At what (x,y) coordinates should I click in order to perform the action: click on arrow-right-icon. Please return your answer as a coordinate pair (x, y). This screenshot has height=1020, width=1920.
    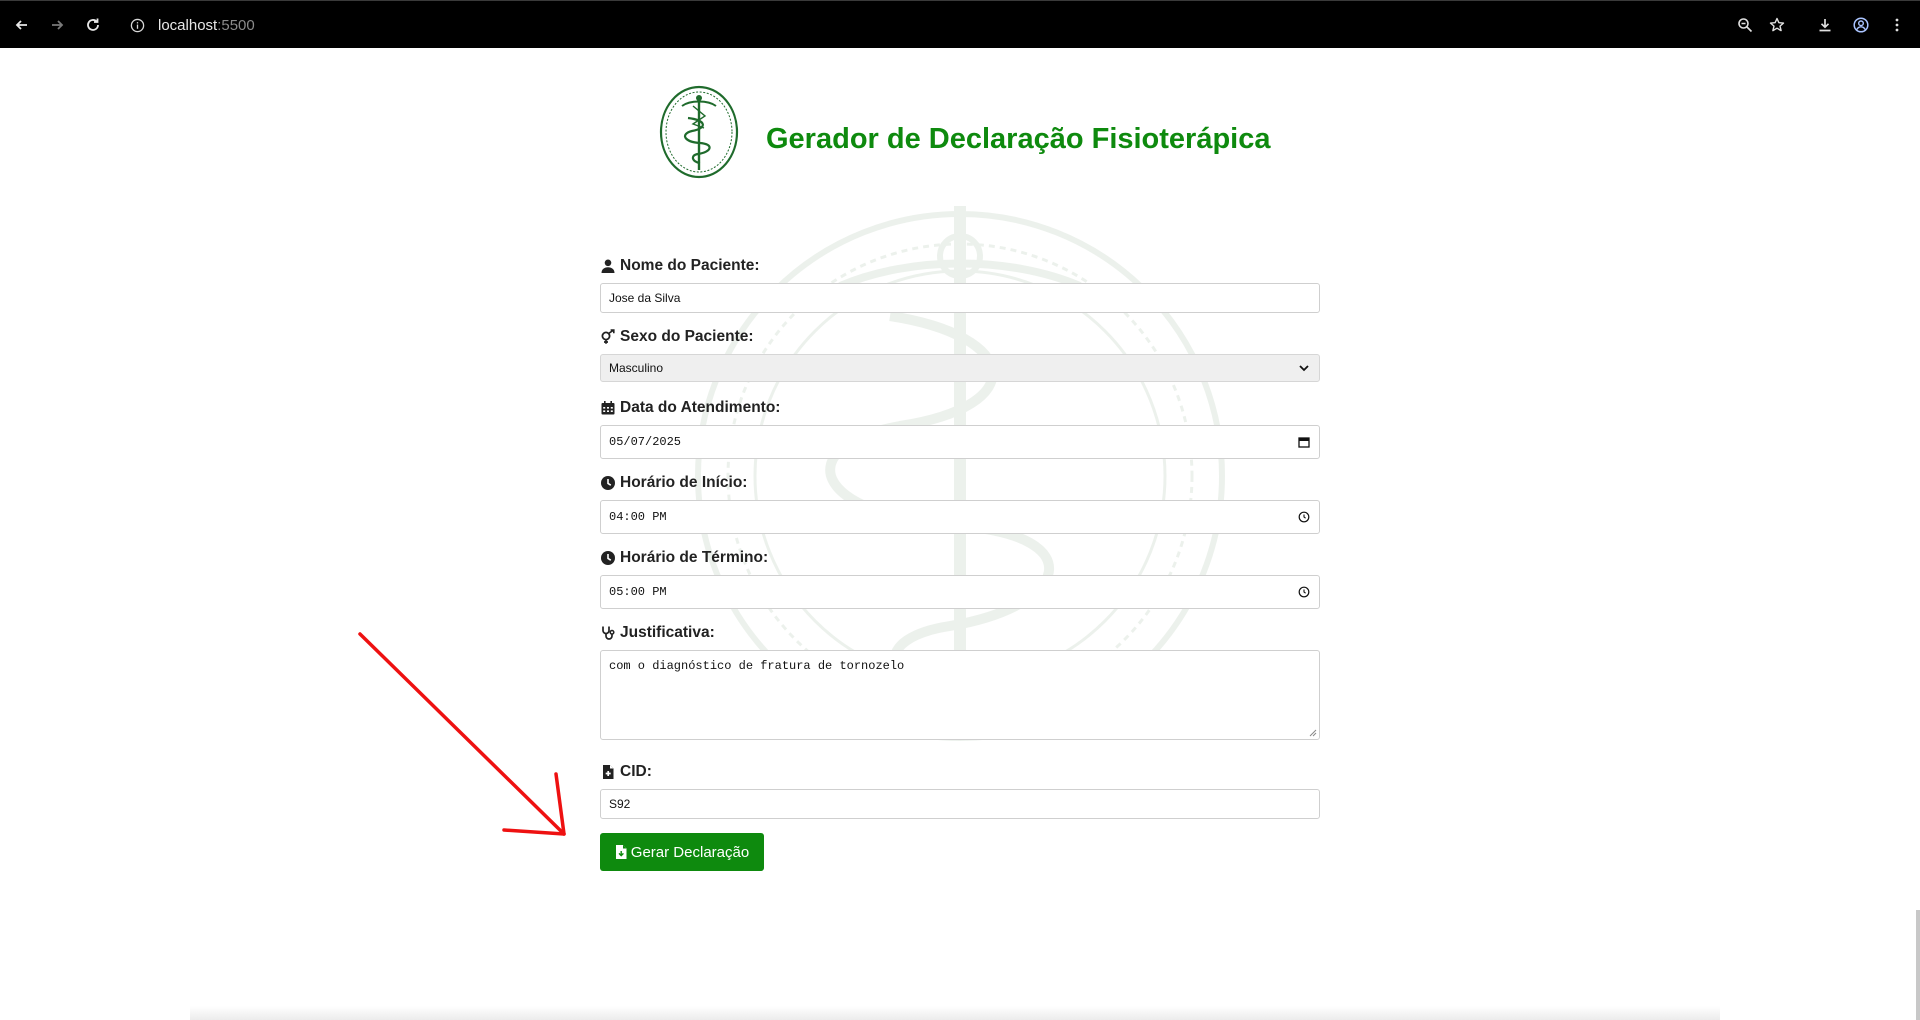
    Looking at the image, I should click on (58, 25).